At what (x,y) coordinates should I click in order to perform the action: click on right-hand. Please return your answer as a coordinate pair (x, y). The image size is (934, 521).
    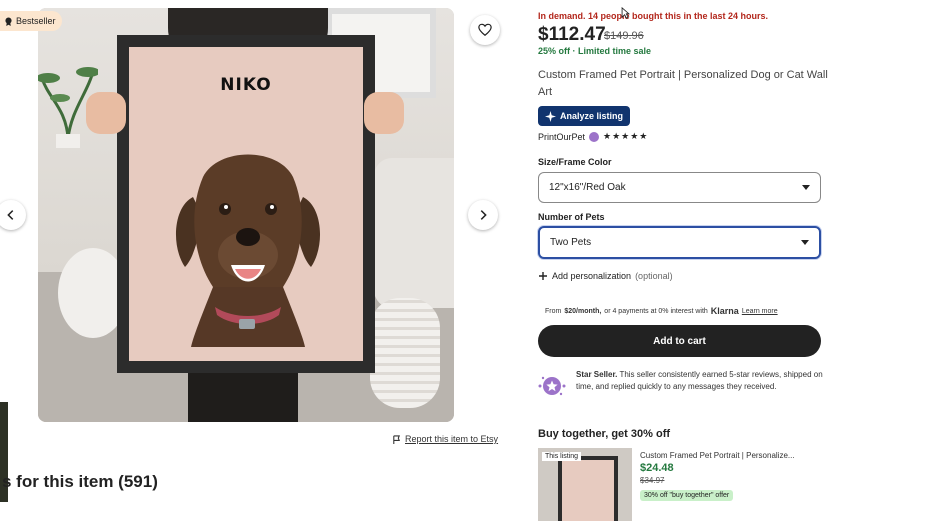
    Looking at the image, I should click on (384, 113).